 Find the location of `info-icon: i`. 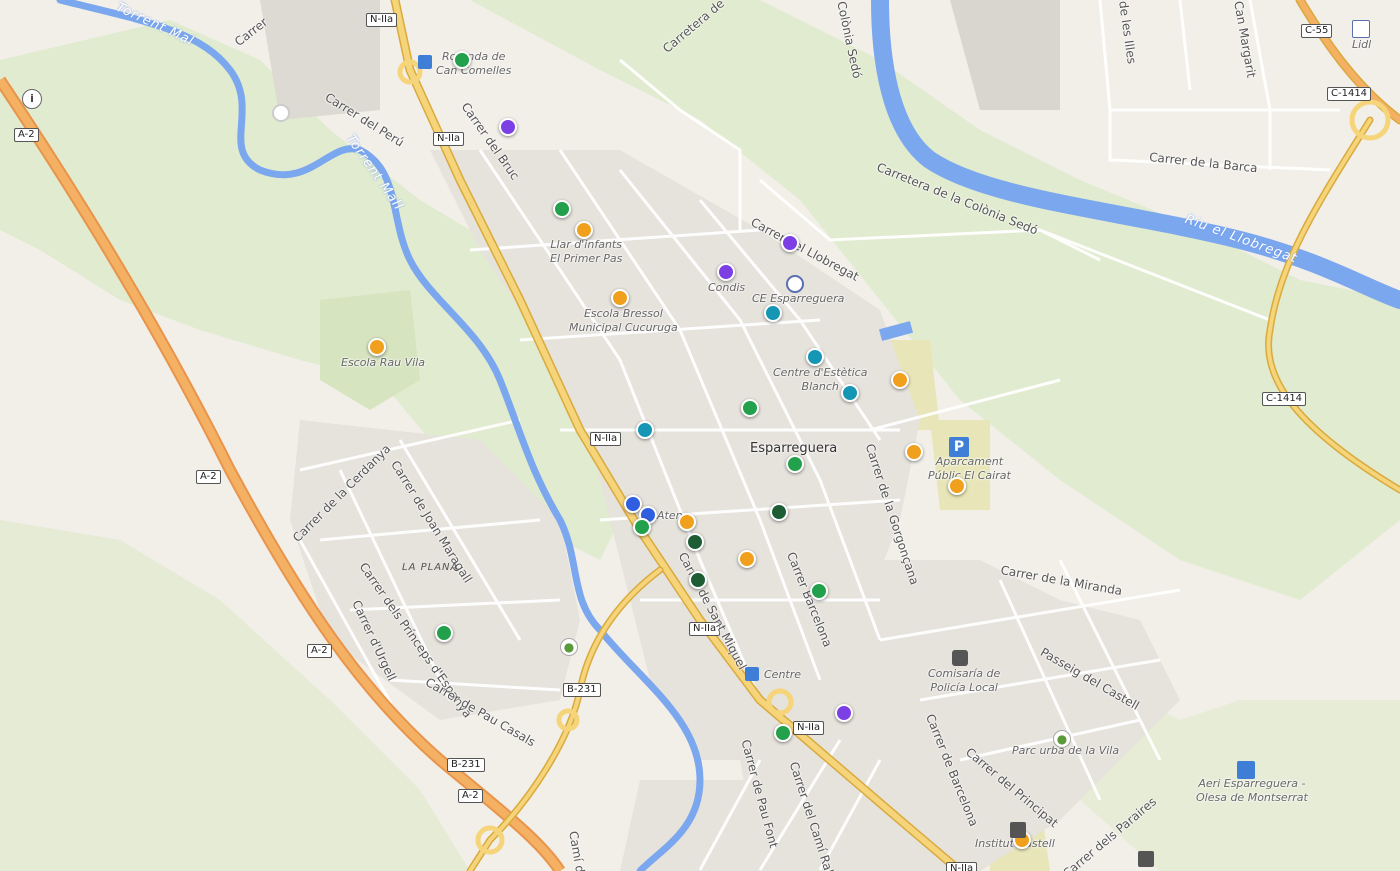

info-icon: i is located at coordinates (32, 99).